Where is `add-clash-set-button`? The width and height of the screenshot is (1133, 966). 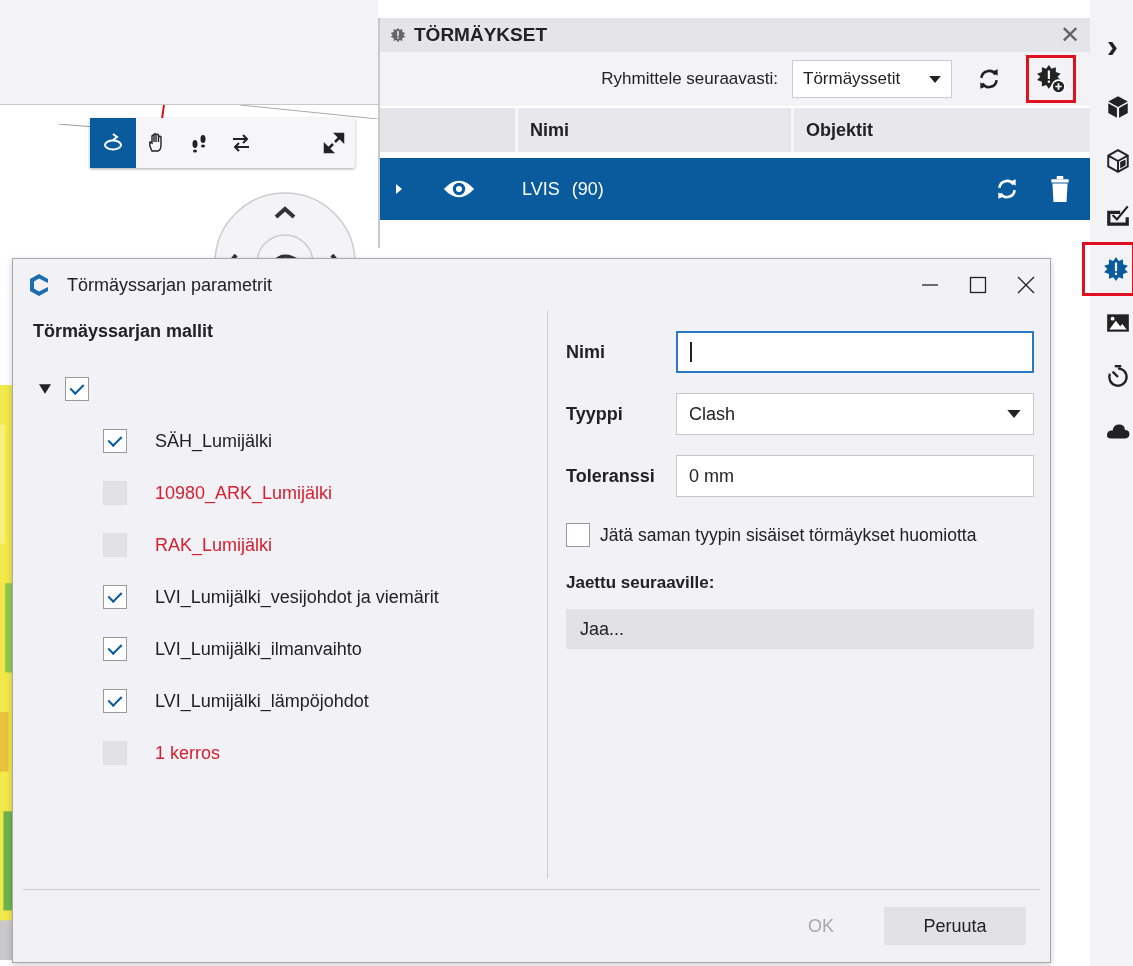 add-clash-set-button is located at coordinates (1051, 79).